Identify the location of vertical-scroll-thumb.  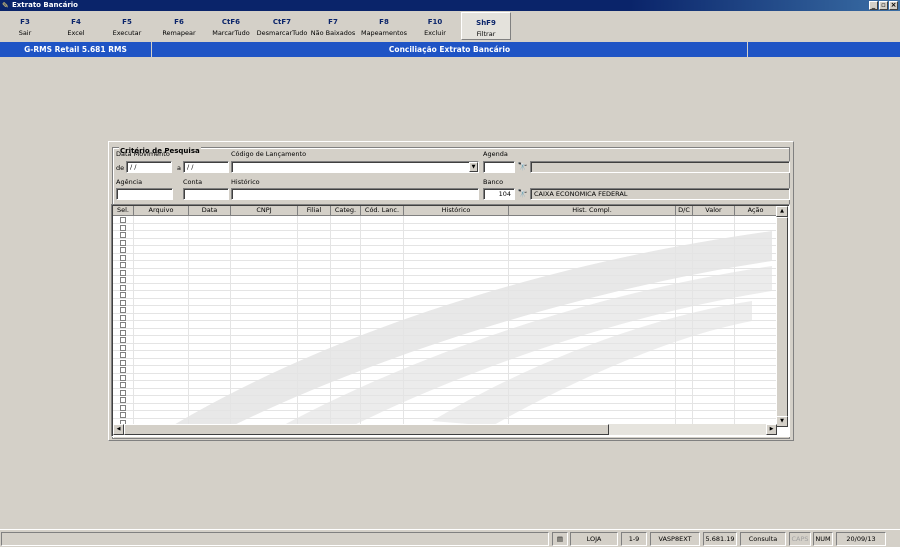
(782, 317).